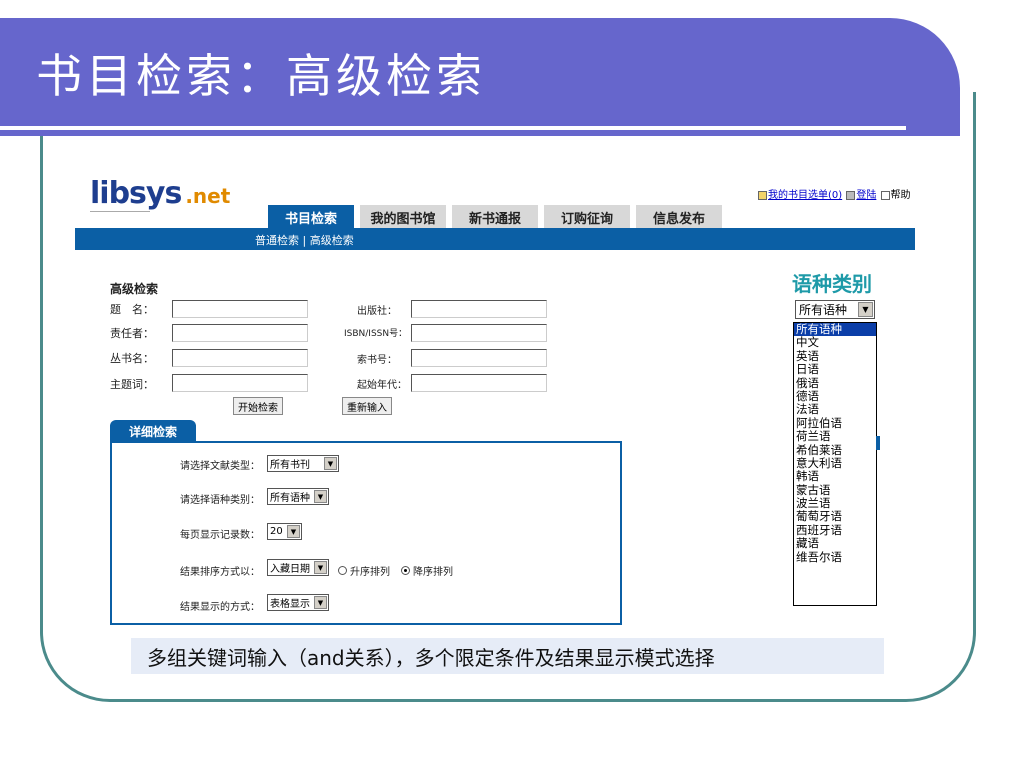 This screenshot has height=768, width=1024. I want to click on sort-select: 入藏日期 ▼, so click(298, 567).